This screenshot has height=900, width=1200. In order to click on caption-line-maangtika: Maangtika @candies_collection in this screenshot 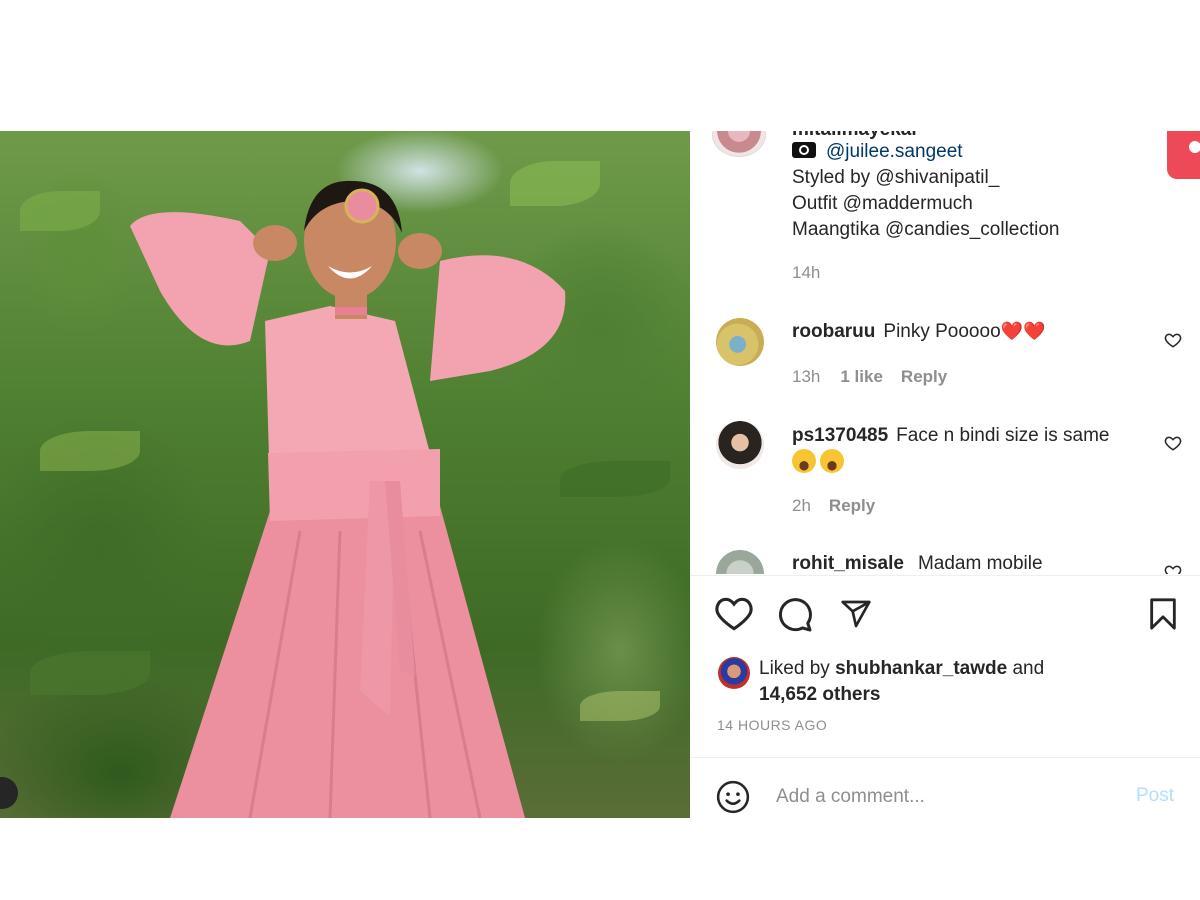, I will do `click(926, 229)`.